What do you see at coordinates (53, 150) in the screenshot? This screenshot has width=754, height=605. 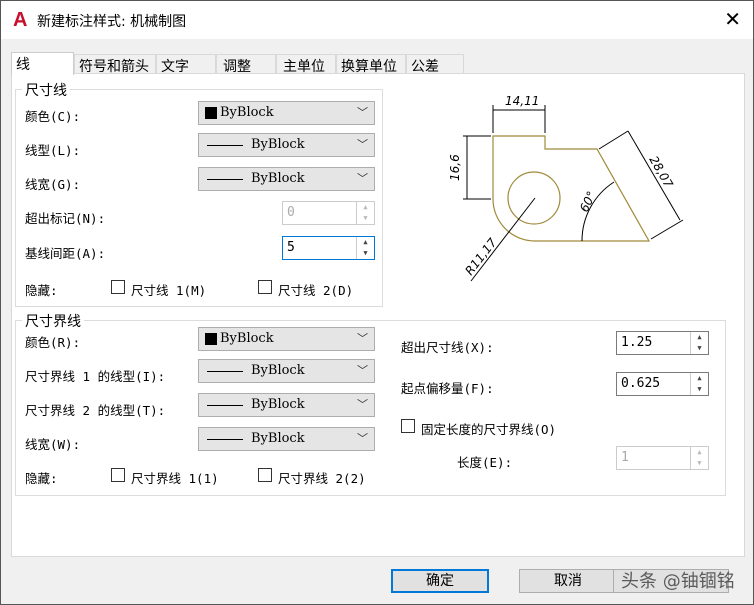 I see `linetype-label: 线型(L):` at bounding box center [53, 150].